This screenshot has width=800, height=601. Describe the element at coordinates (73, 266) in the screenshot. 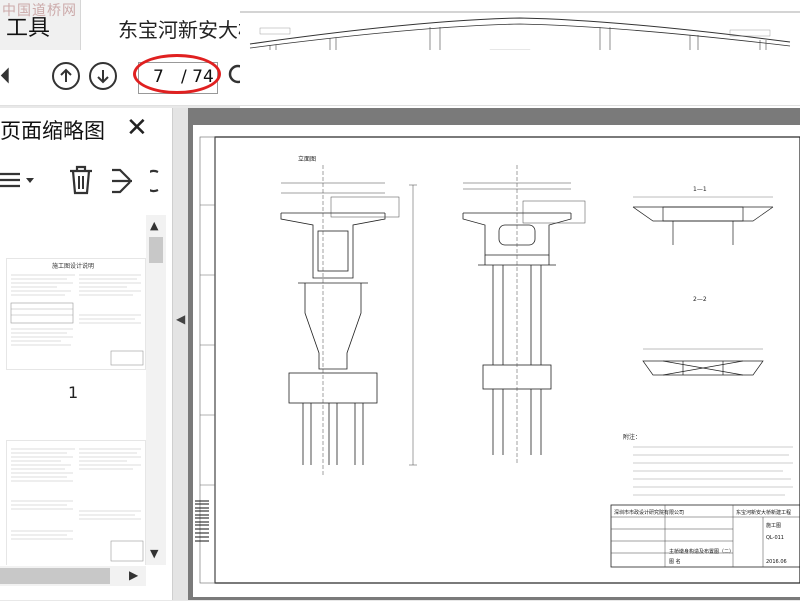

I see `thumbnail-page-1-header: 施工图设计说明` at that location.